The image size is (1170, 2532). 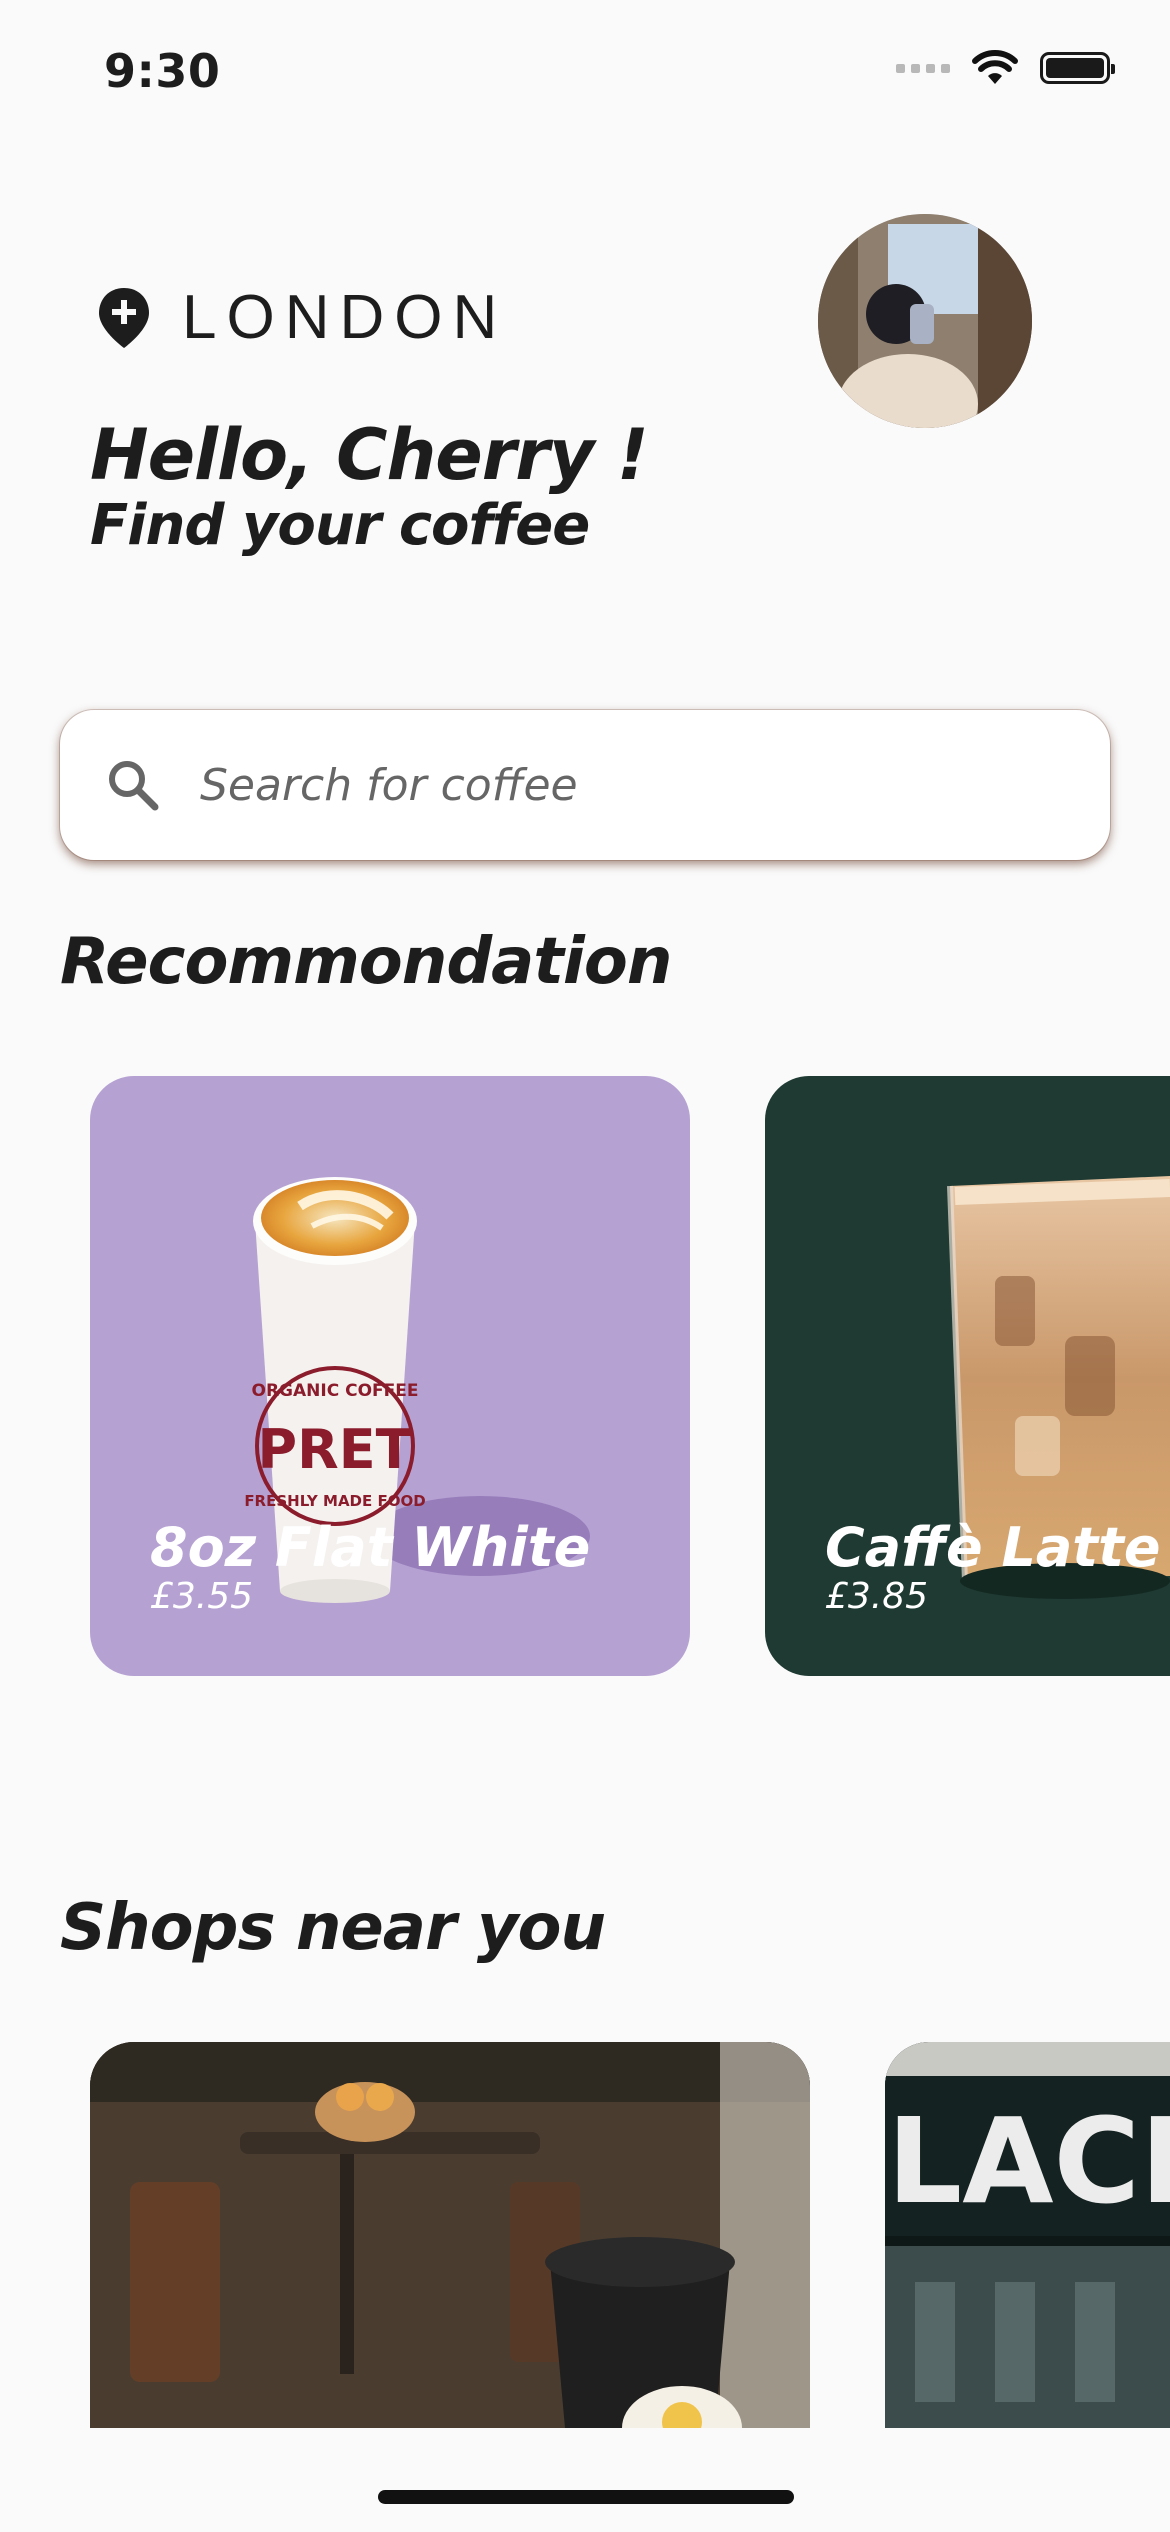 I want to click on location-selector: LONDON, so click(x=301, y=317).